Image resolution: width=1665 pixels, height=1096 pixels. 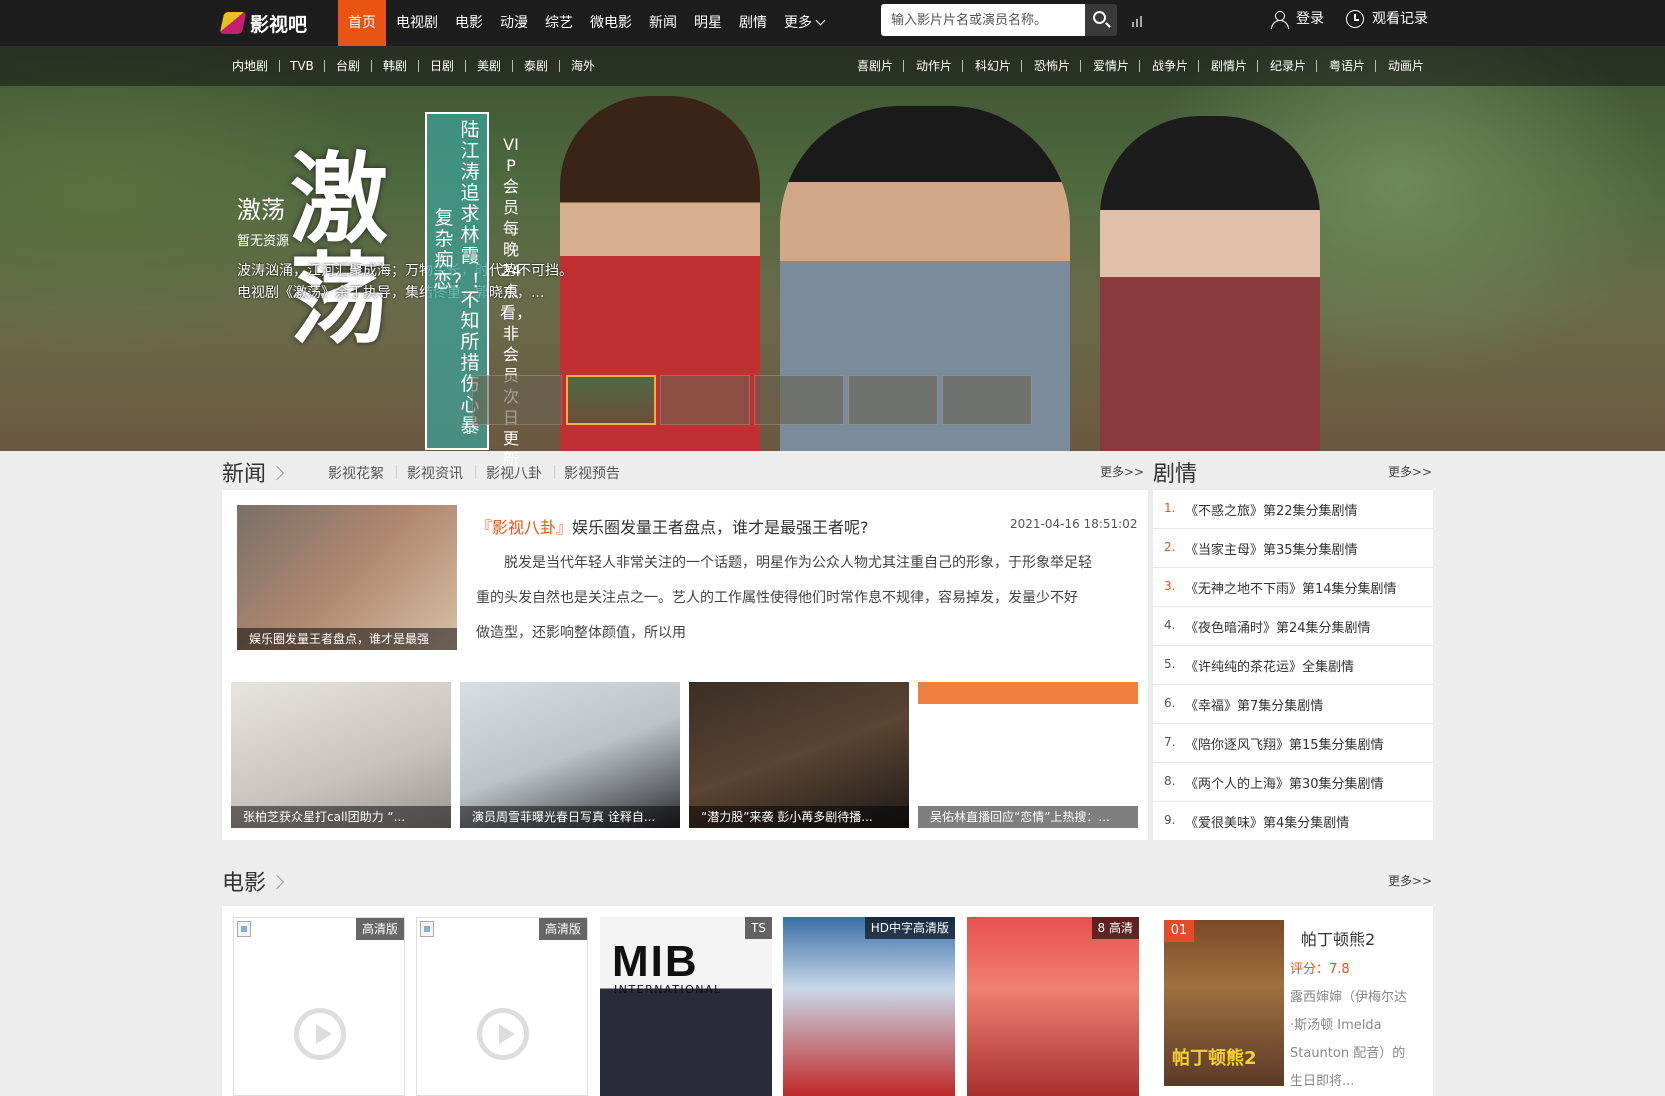 I want to click on plot-rank: 5., so click(x=1170, y=664).